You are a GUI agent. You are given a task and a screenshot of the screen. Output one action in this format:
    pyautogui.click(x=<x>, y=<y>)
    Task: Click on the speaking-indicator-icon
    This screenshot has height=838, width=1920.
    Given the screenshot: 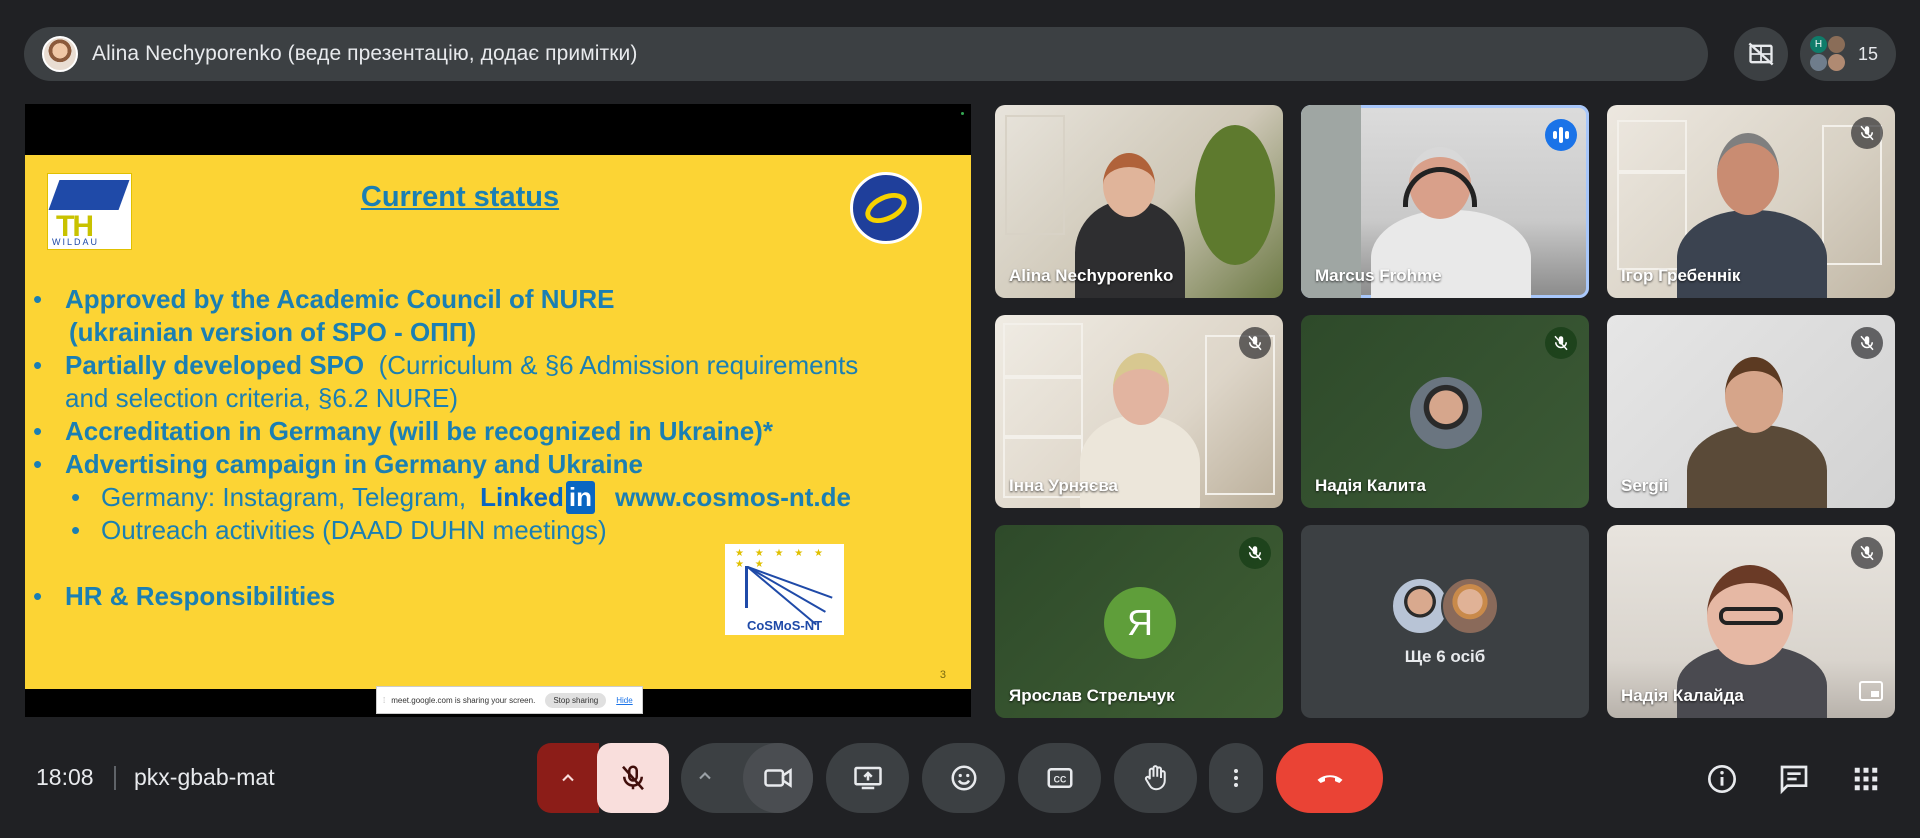 What is the action you would take?
    pyautogui.click(x=1561, y=135)
    